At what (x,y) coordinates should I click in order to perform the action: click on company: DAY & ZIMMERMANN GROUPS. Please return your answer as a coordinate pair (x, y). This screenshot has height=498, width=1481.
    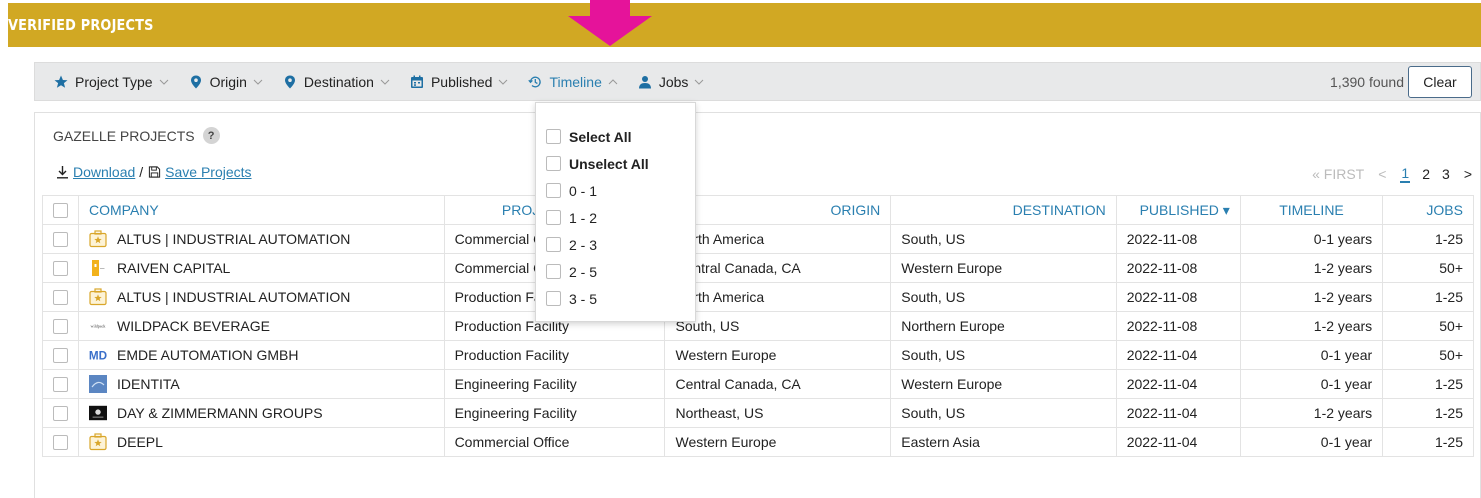
    Looking at the image, I should click on (261, 413).